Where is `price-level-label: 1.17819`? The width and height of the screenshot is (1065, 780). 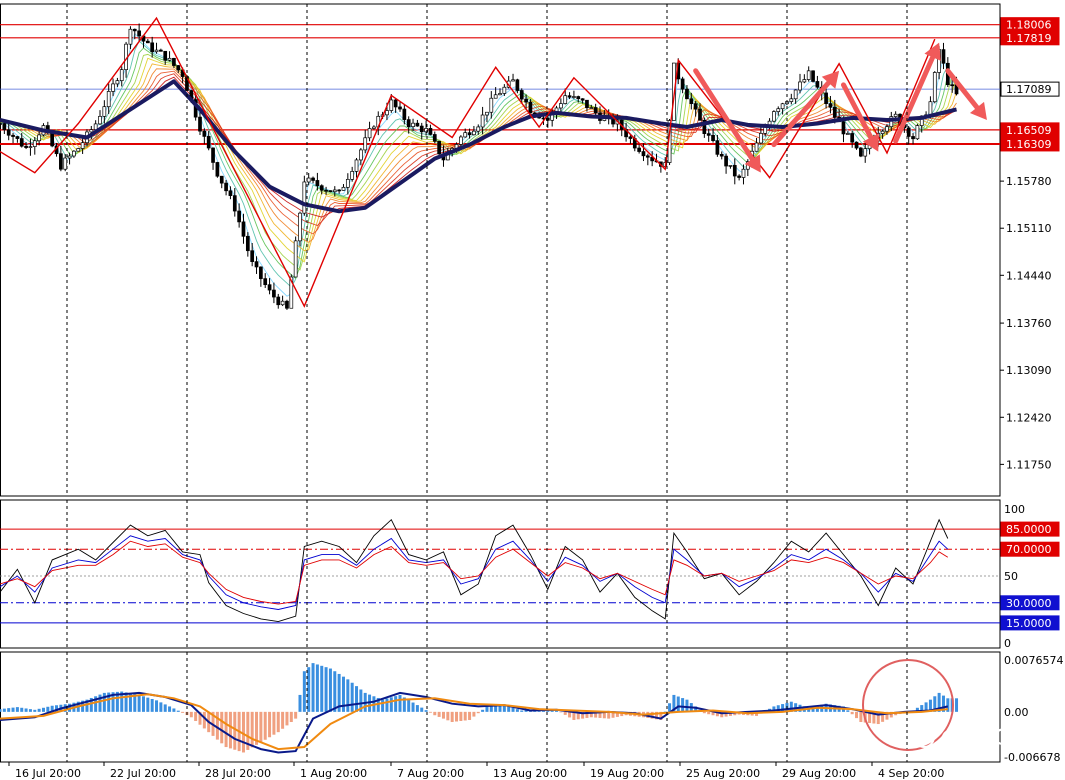 price-level-label: 1.17819 is located at coordinates (1029, 38).